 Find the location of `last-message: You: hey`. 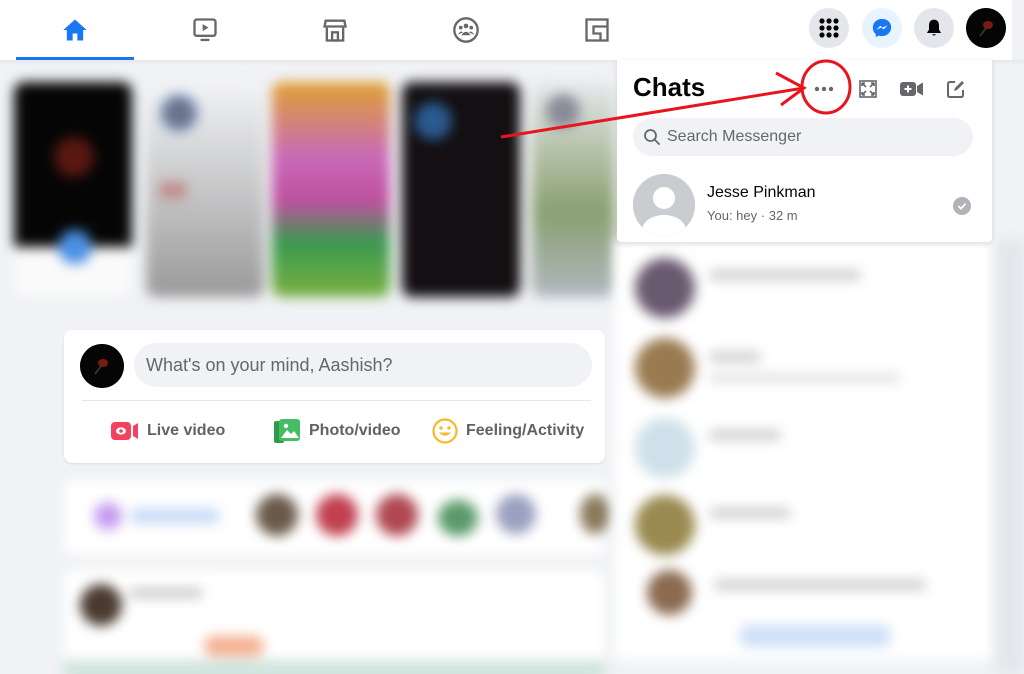

last-message: You: hey is located at coordinates (732, 215).